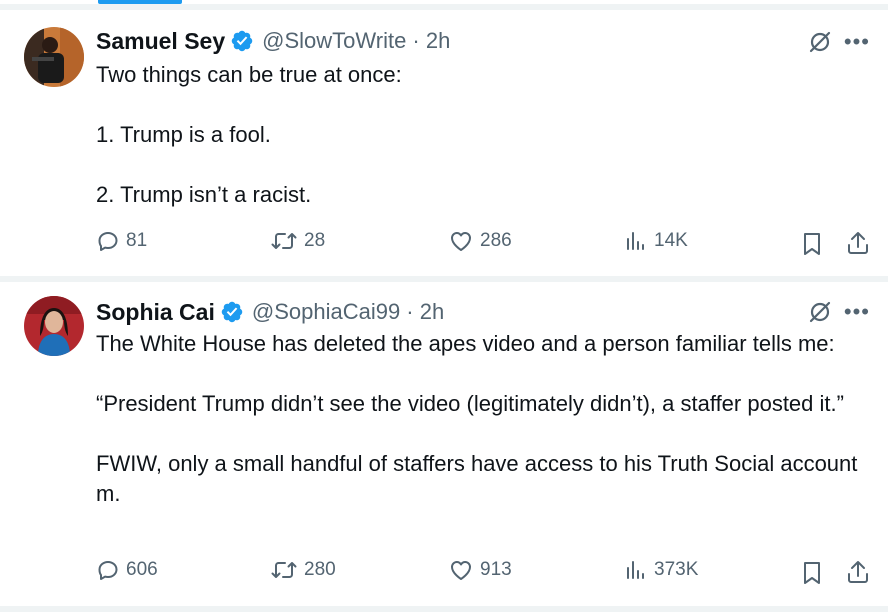 The height and width of the screenshot is (612, 888). I want to click on views-button: 14K, so click(656, 241).